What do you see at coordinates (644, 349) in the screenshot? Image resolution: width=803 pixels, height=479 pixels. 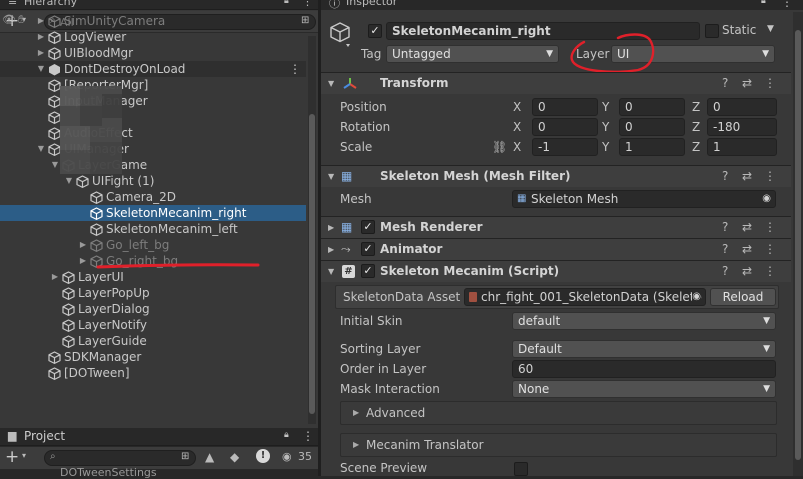 I see `sorting-layer-dropdown: Default ▼` at bounding box center [644, 349].